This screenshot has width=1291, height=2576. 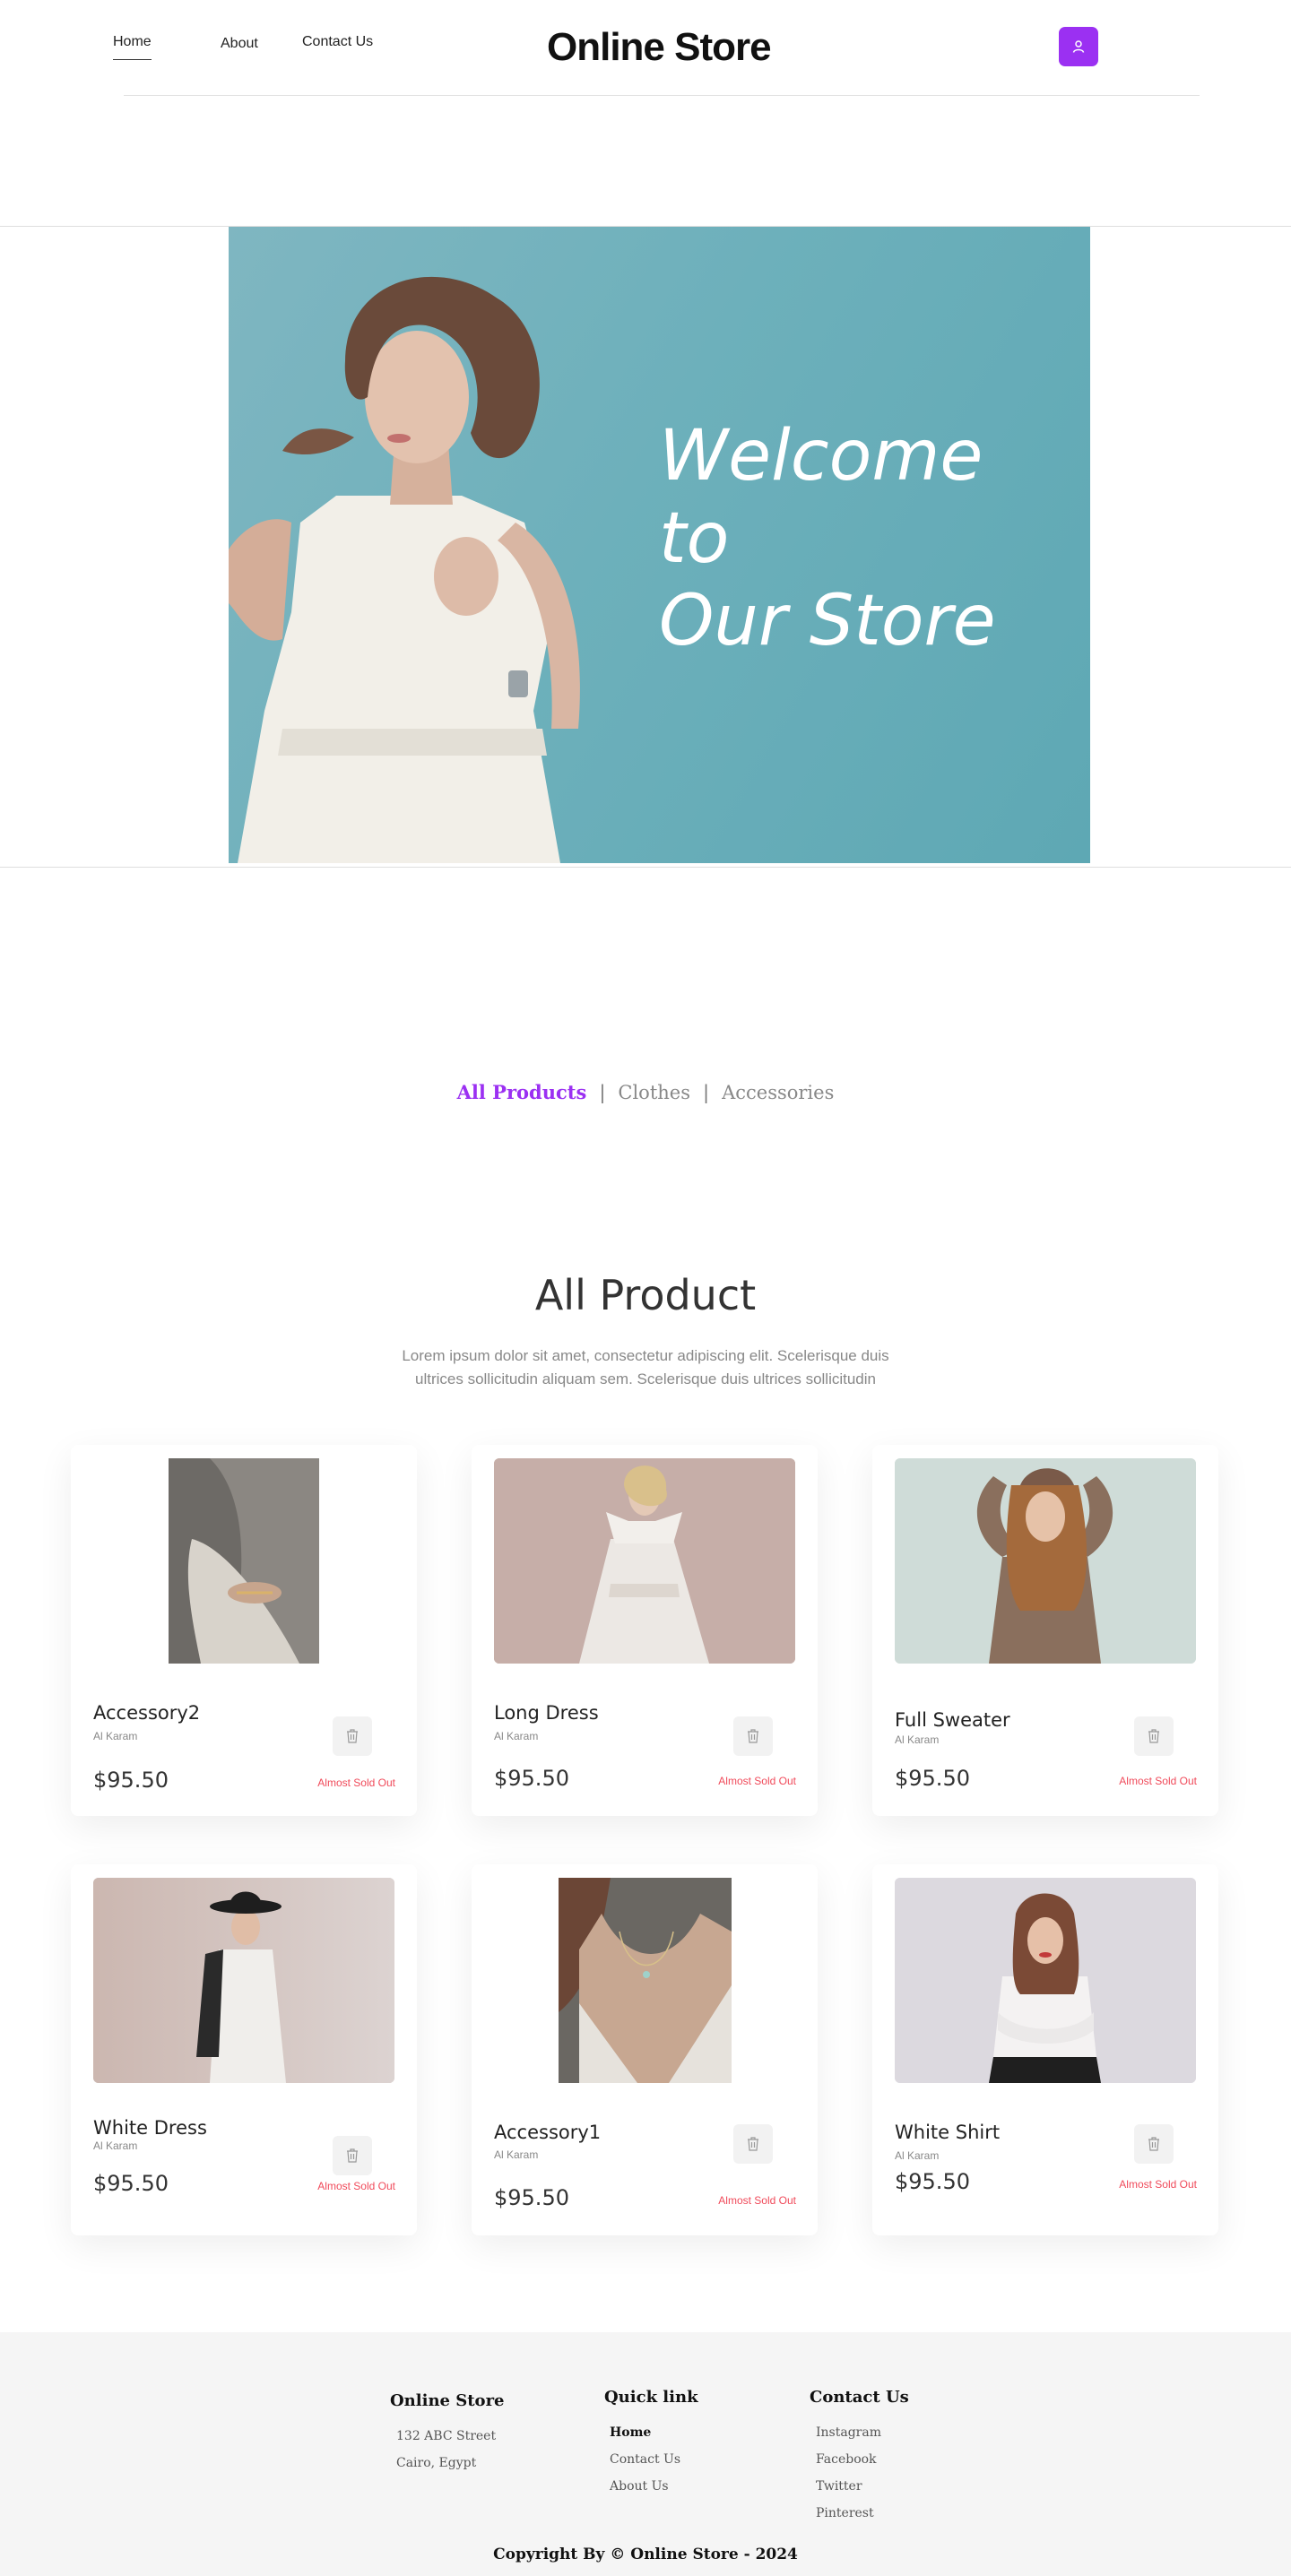 I want to click on nav-divider, so click(x=662, y=95).